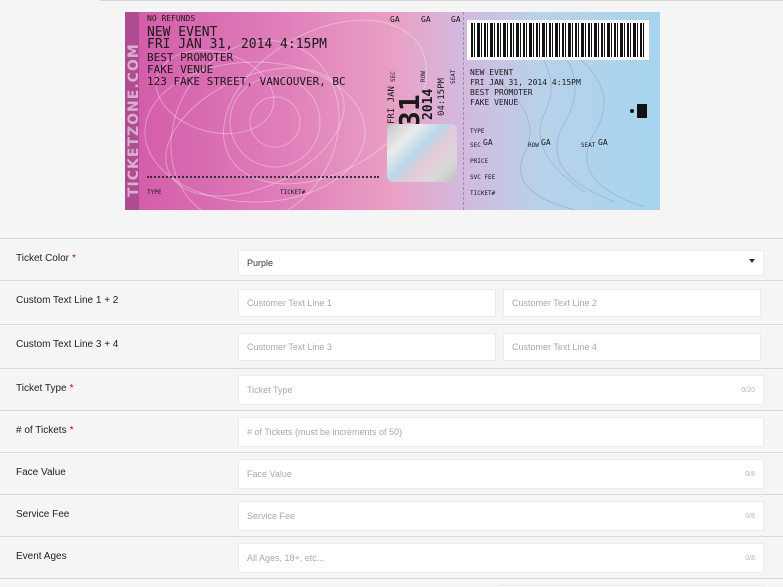 Image resolution: width=783 pixels, height=587 pixels. Describe the element at coordinates (501, 558) in the screenshot. I see `event-ages-input: All Ages, 18+, etc... 0/8` at that location.